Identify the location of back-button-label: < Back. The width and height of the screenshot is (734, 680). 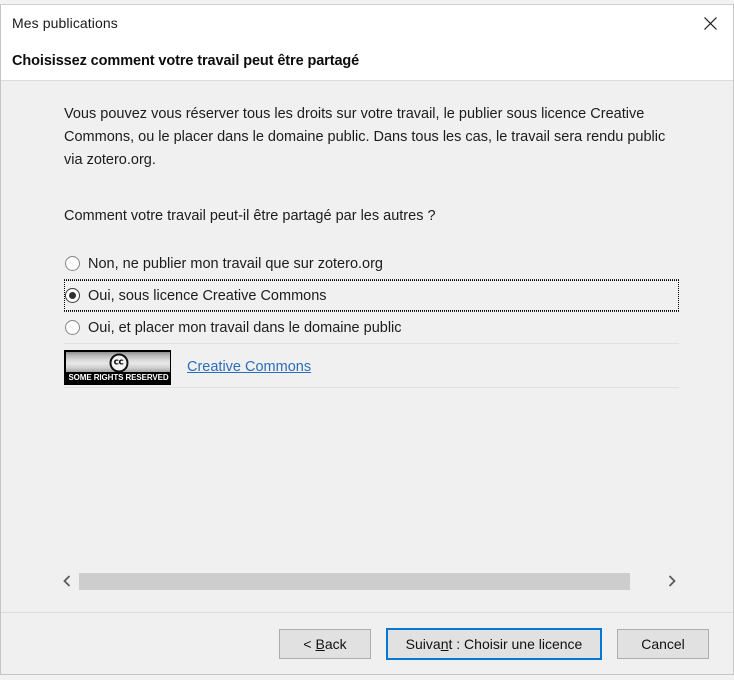
(325, 643).